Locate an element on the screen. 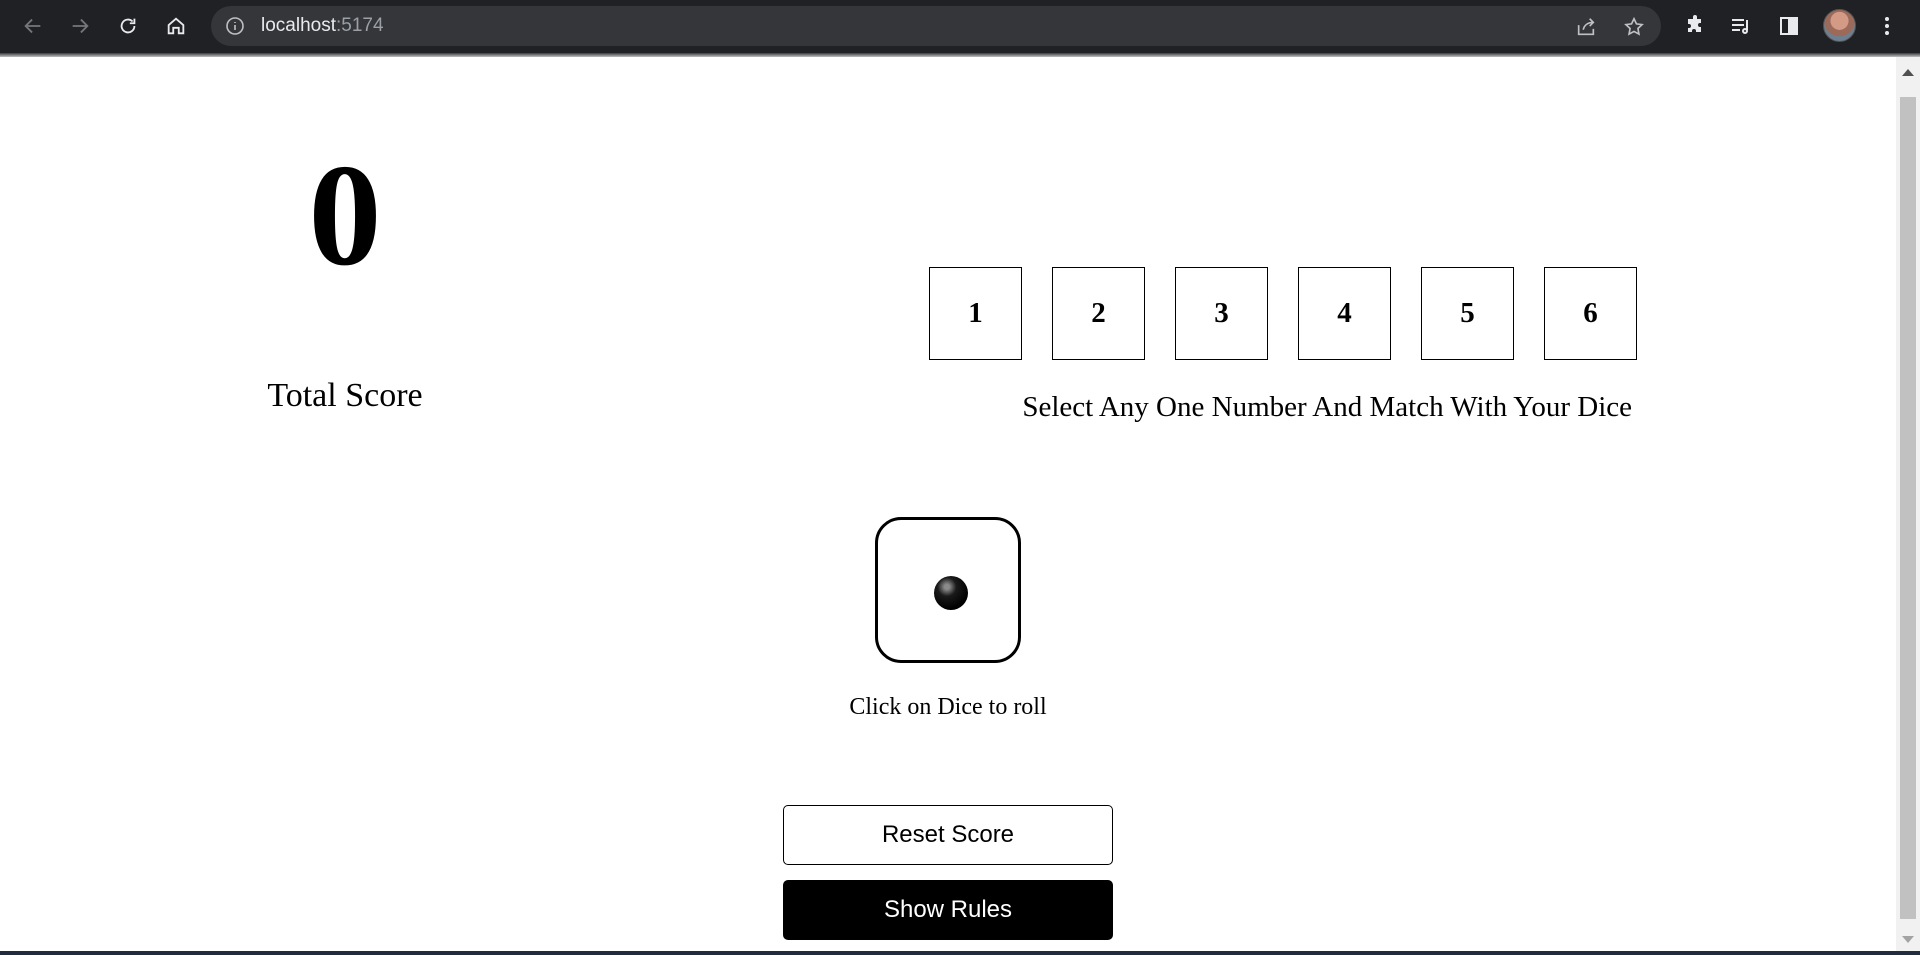  browser-toolbar: localhost:5174 is located at coordinates (960, 26).